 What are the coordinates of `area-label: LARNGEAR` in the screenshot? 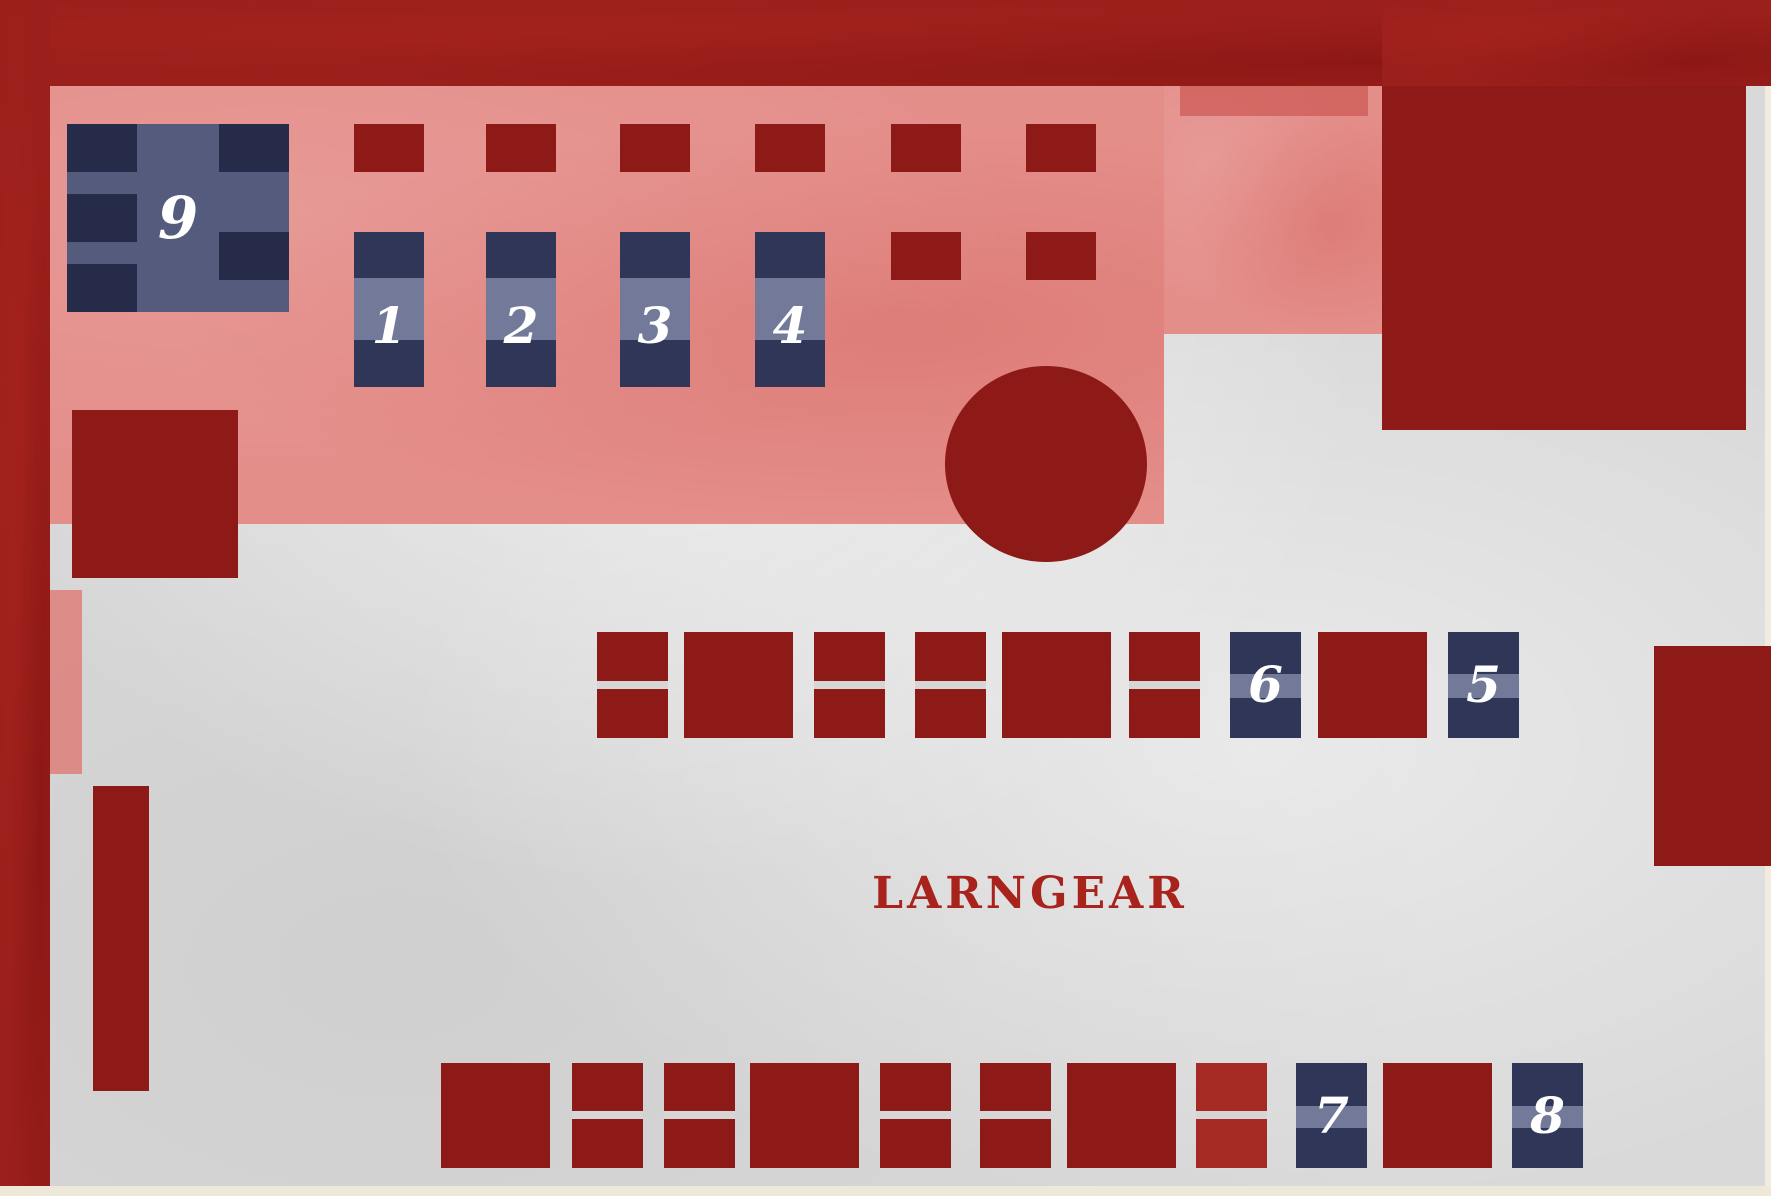 It's located at (1030, 893).